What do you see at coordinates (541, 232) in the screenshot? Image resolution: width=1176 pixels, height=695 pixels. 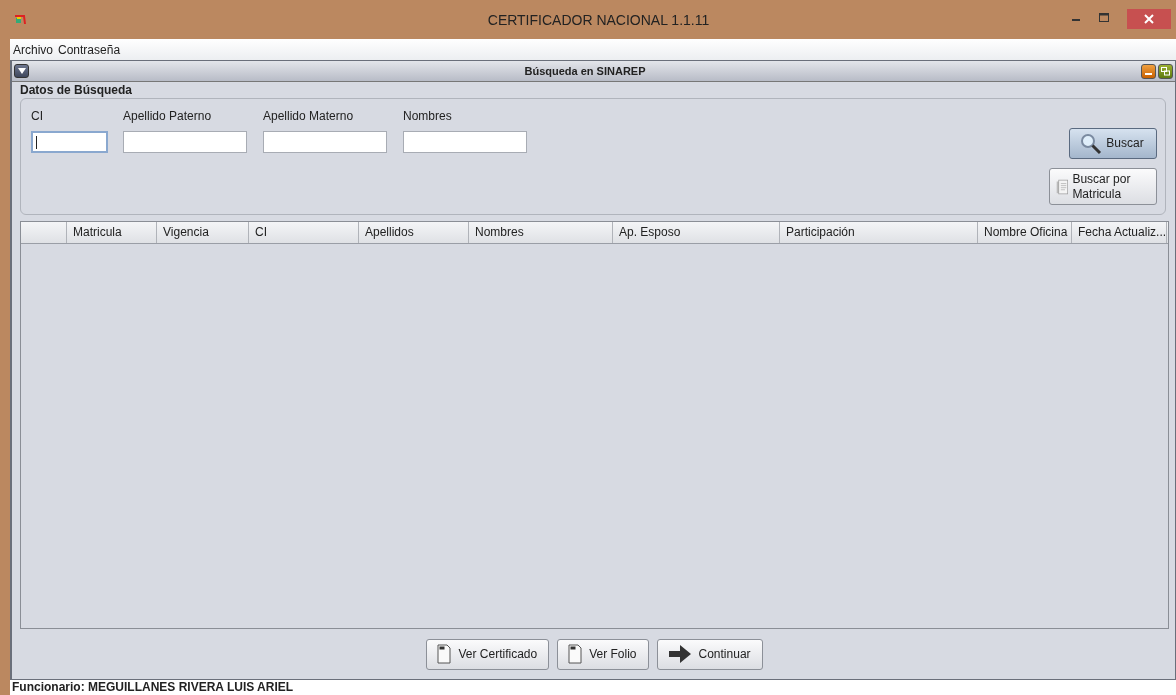 I see `column-header: Nombres` at bounding box center [541, 232].